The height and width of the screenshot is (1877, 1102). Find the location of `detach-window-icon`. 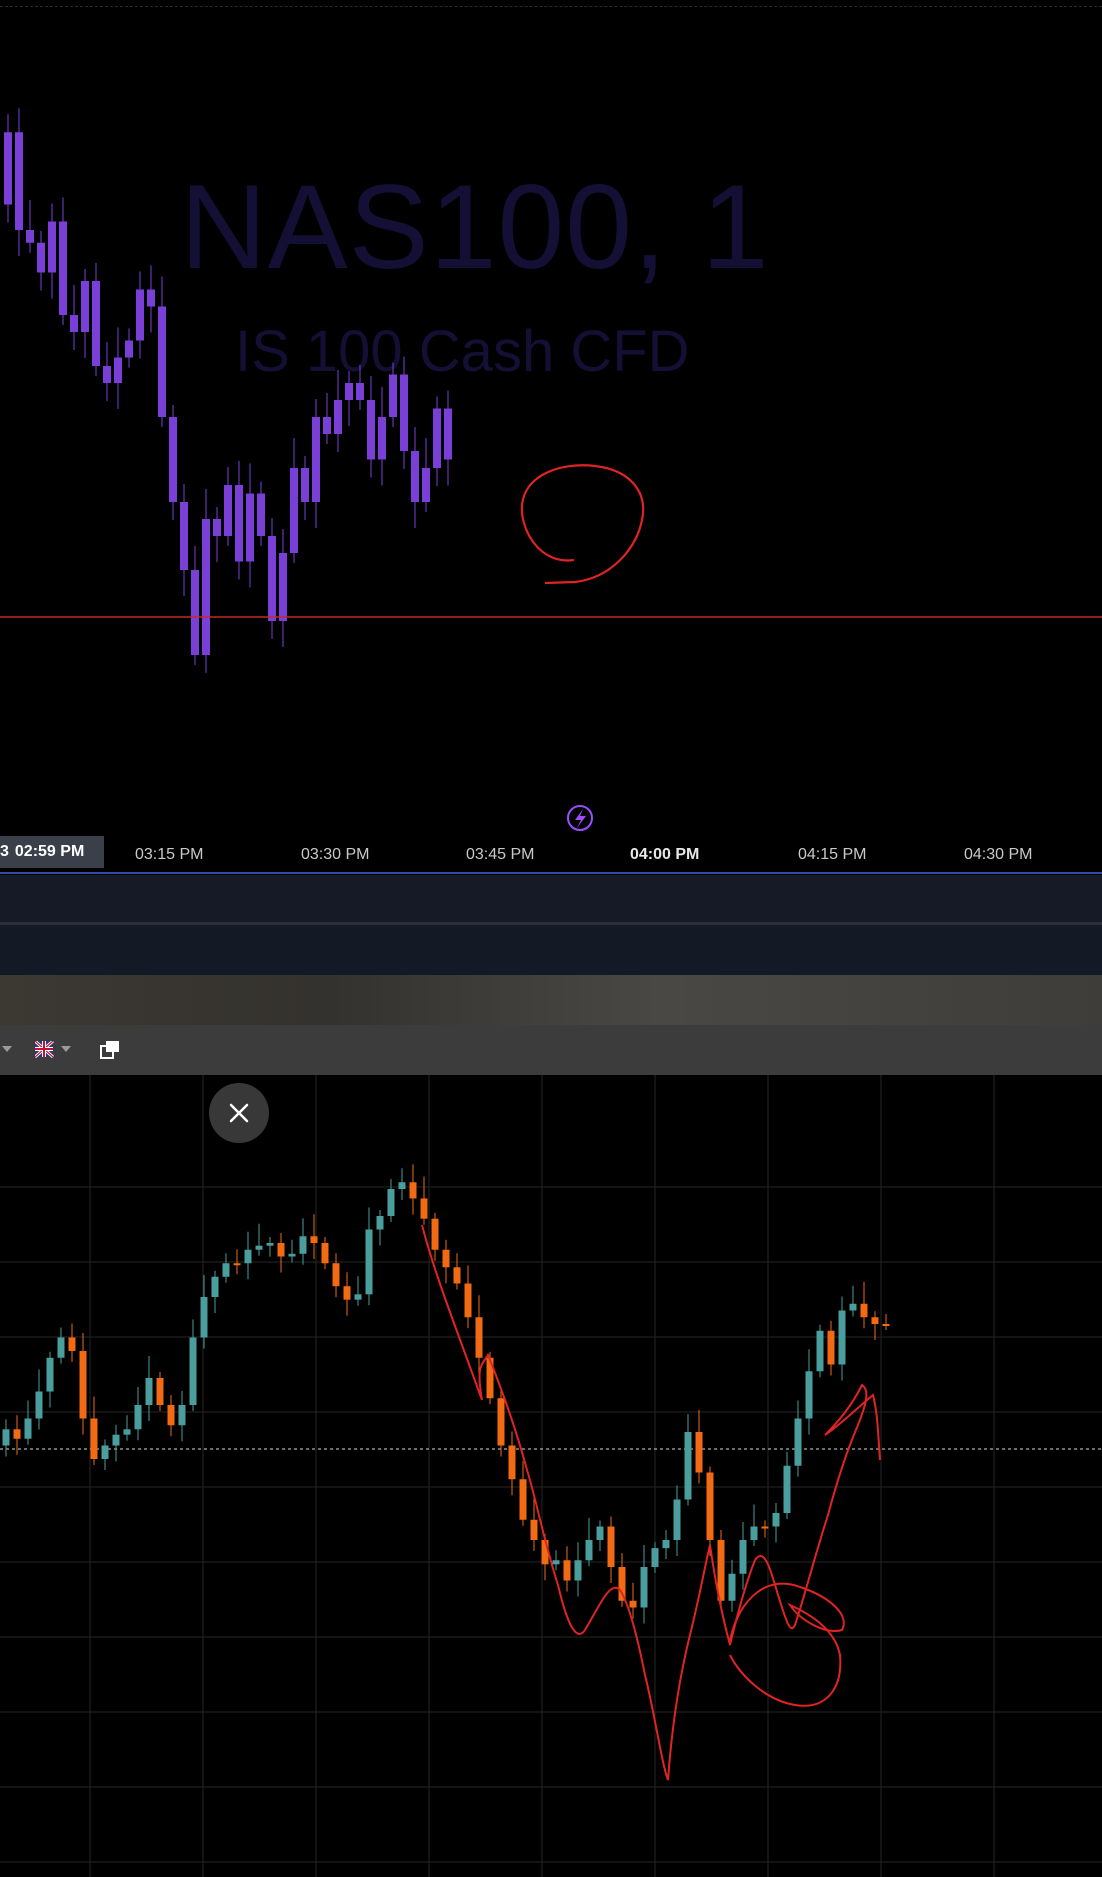

detach-window-icon is located at coordinates (111, 1050).